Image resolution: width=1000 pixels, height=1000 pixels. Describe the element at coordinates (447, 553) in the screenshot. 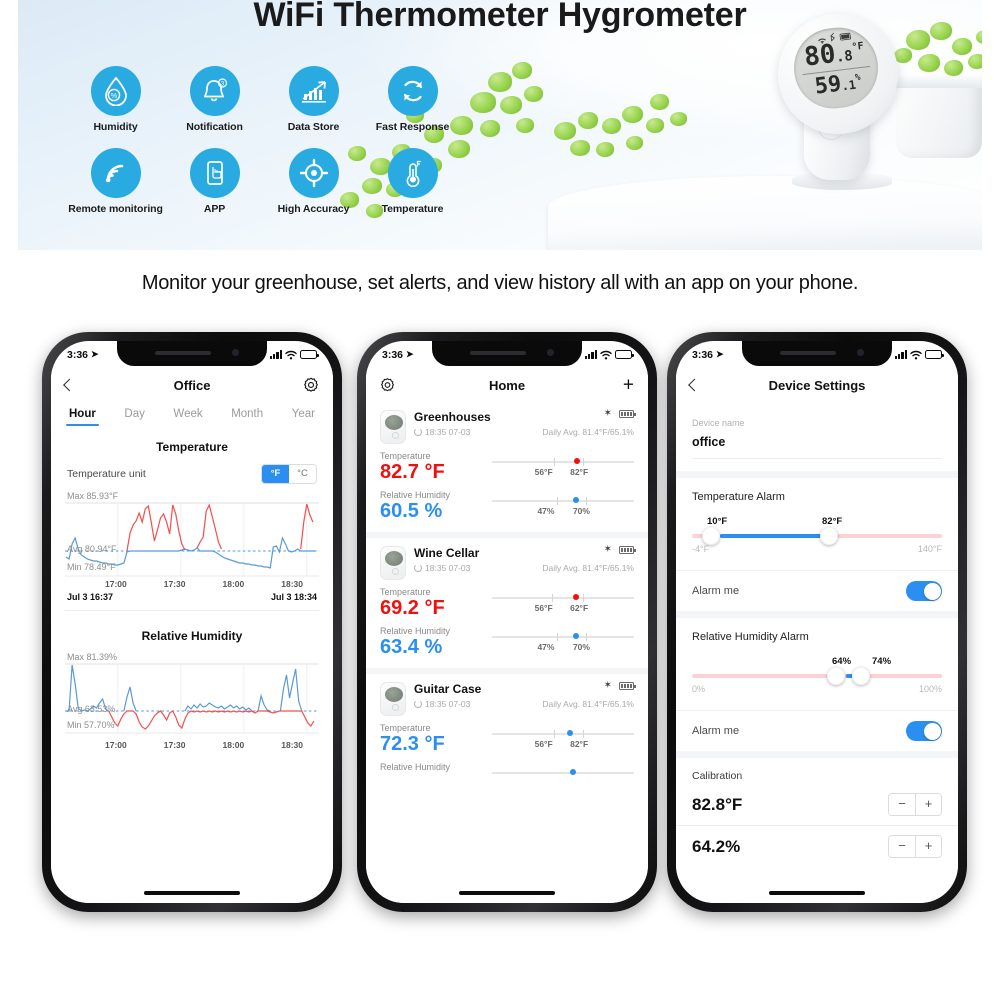

I see `device-name: Wine Cellar` at that location.